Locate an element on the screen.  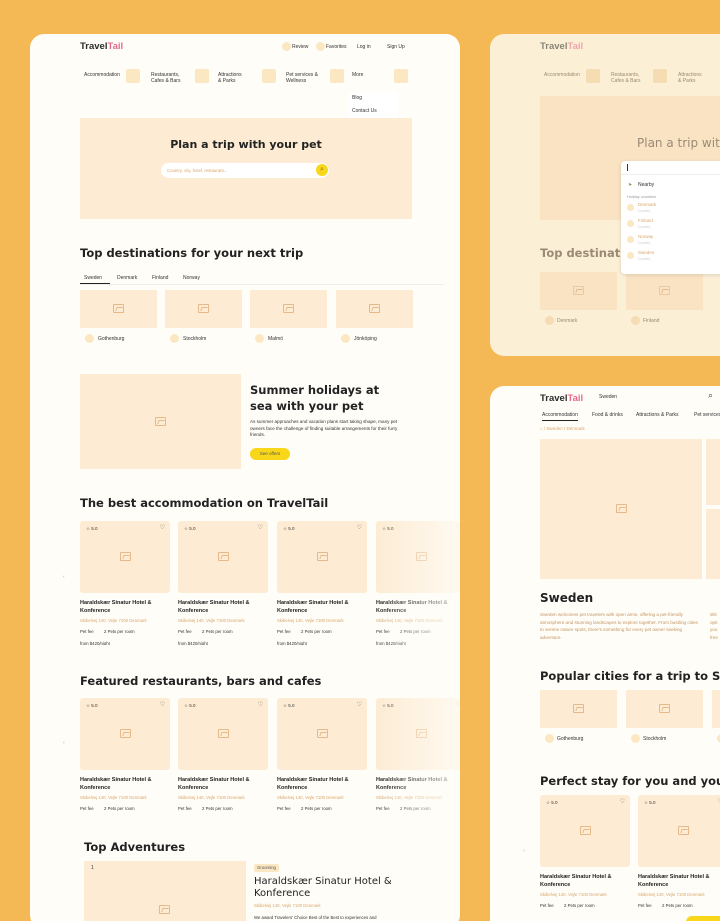
review-link: Review is located at coordinates (300, 47).